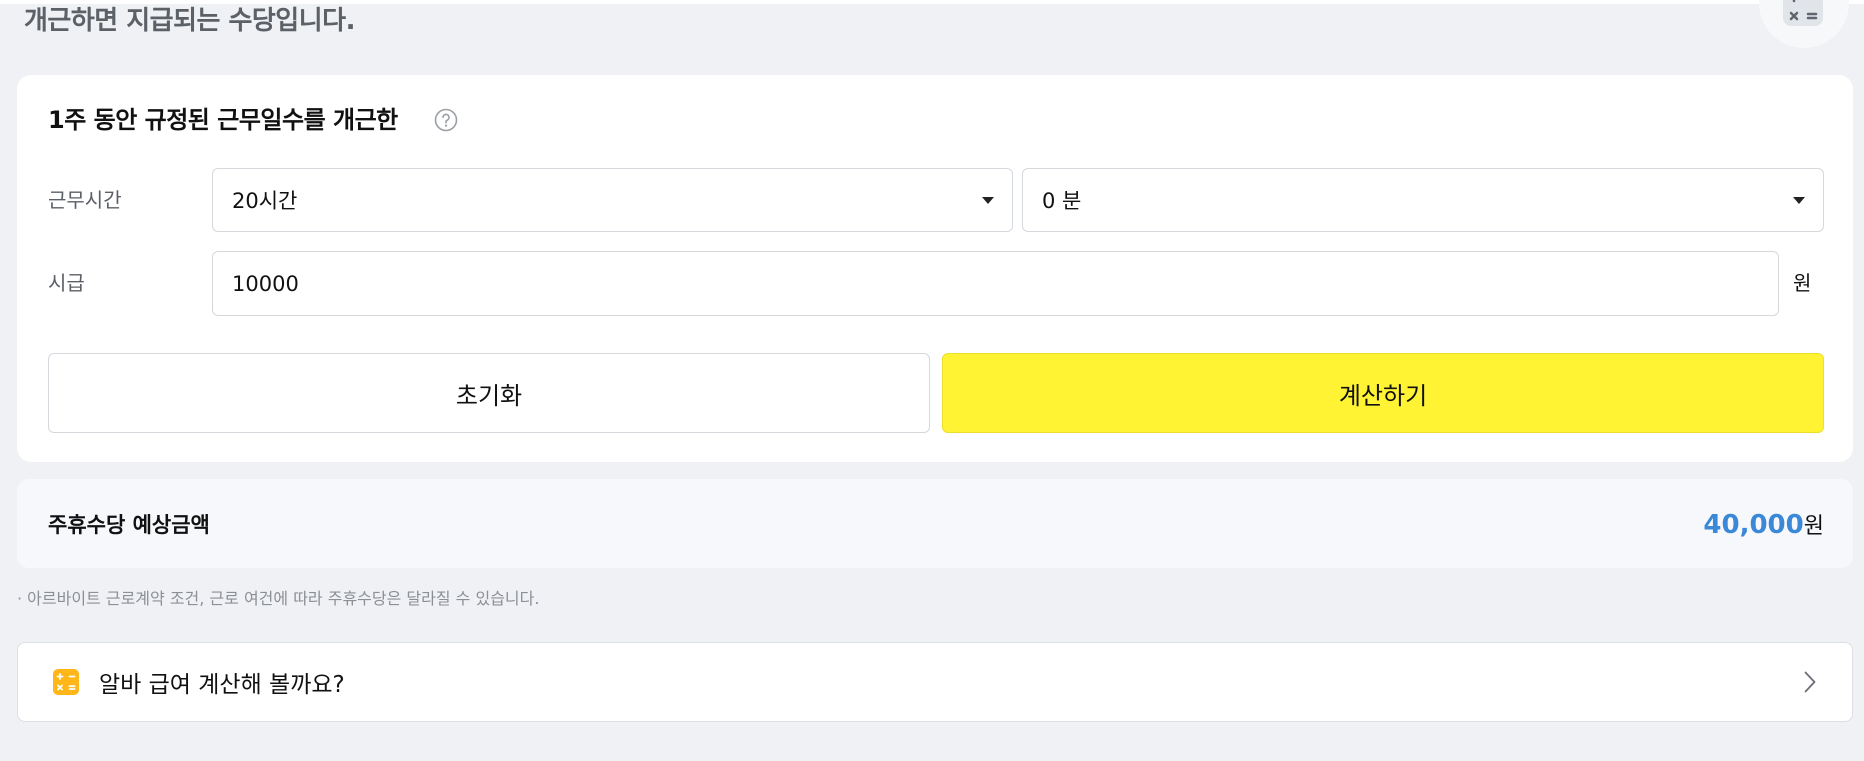 This screenshot has height=761, width=1864. What do you see at coordinates (1813, 526) in the screenshot?
I see `result-unit: 원` at bounding box center [1813, 526].